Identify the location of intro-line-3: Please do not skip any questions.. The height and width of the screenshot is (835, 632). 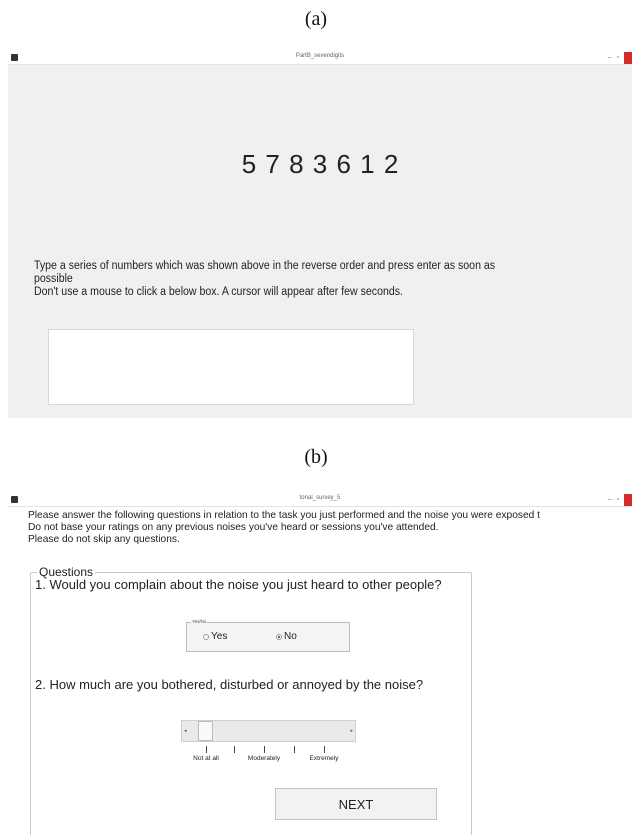
(104, 539).